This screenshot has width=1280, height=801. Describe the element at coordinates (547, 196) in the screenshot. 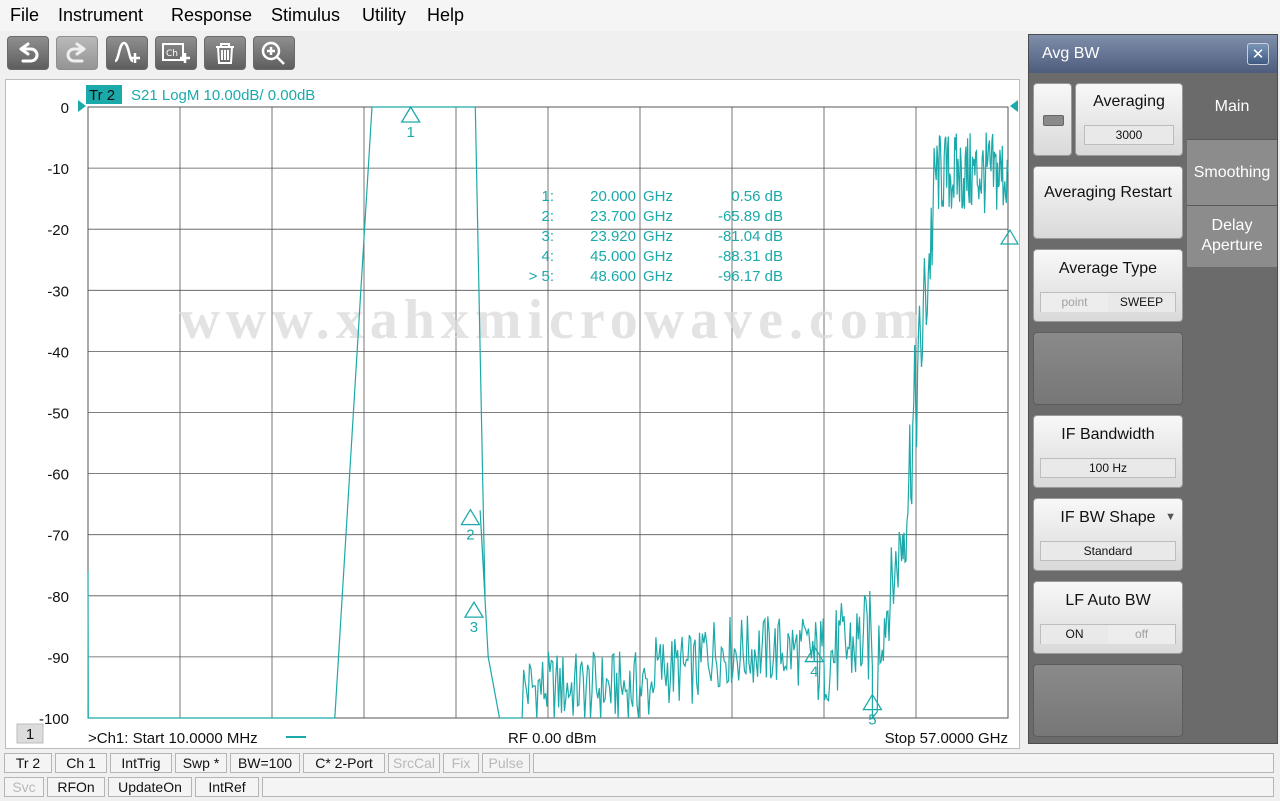

I see `marker-table-cell: 1:` at that location.